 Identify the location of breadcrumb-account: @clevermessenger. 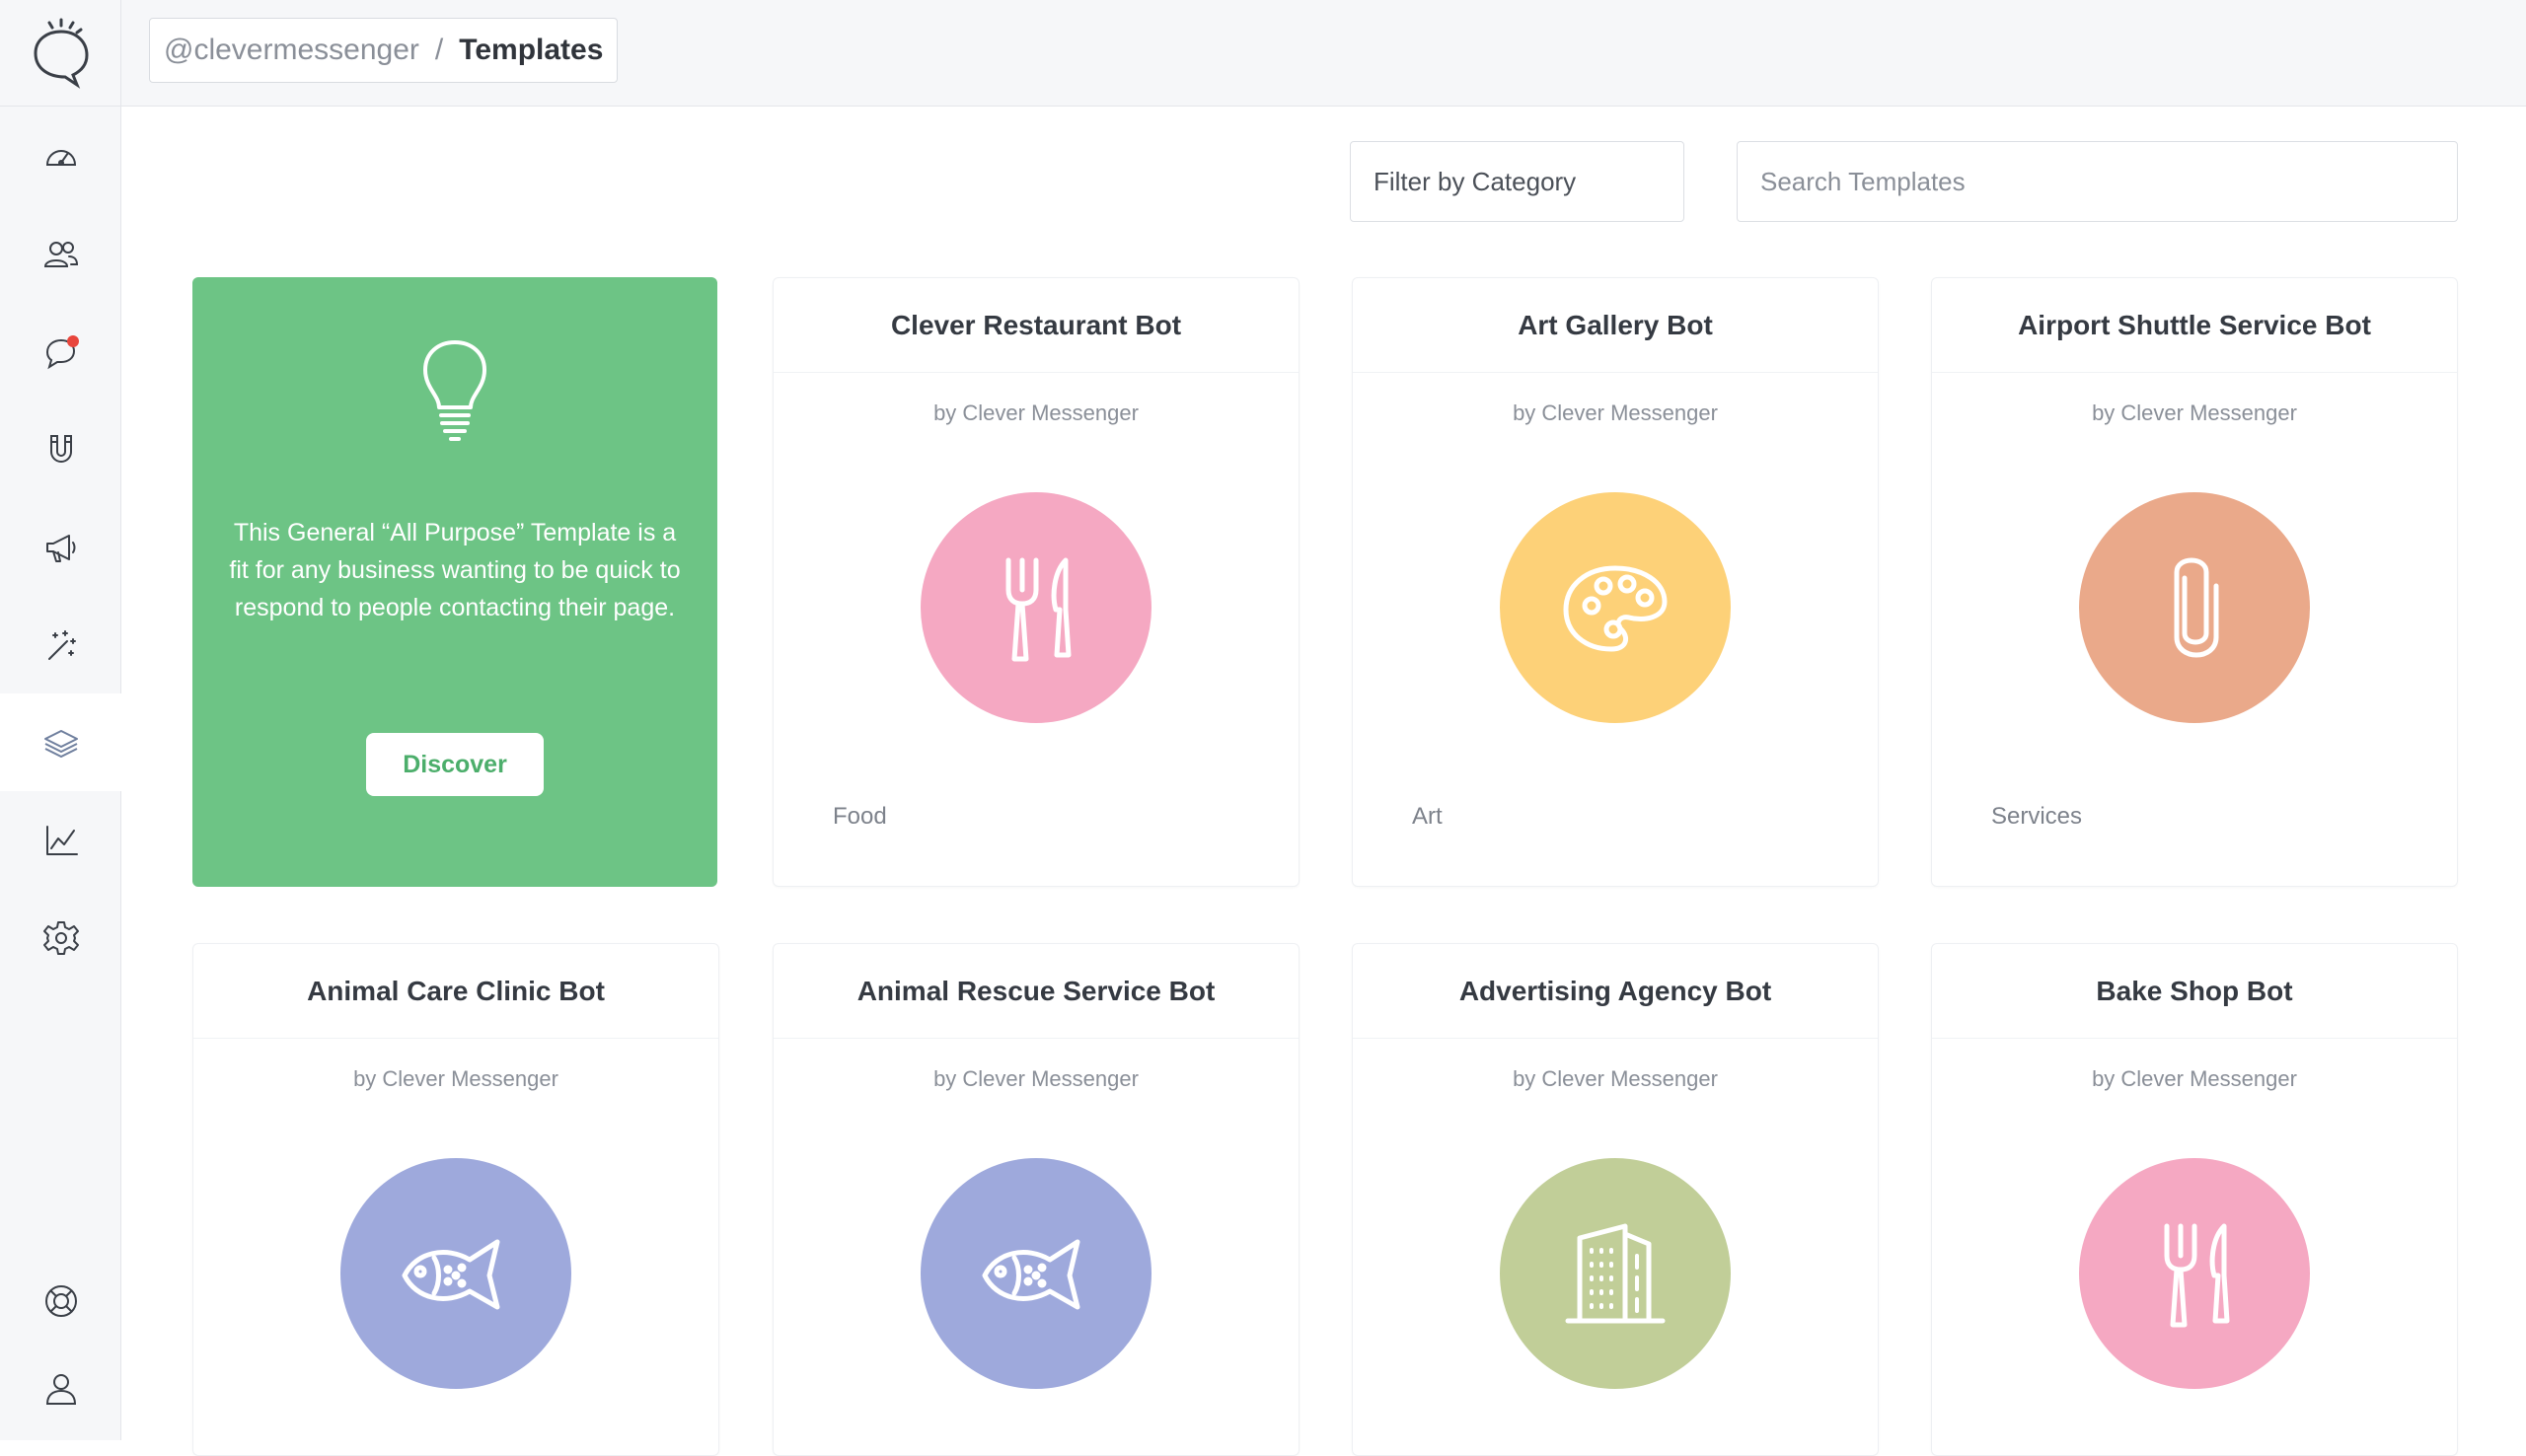
(291, 50).